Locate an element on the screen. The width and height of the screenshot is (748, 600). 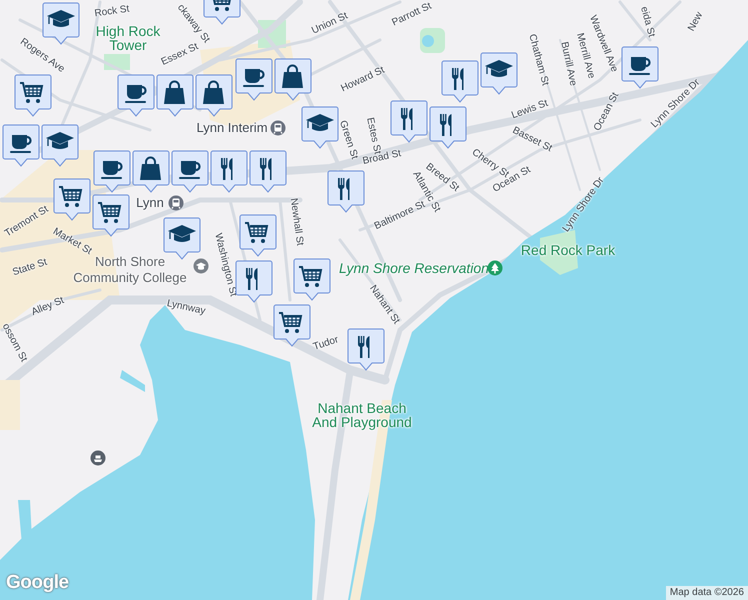
street-label: Rock St is located at coordinates (112, 12).